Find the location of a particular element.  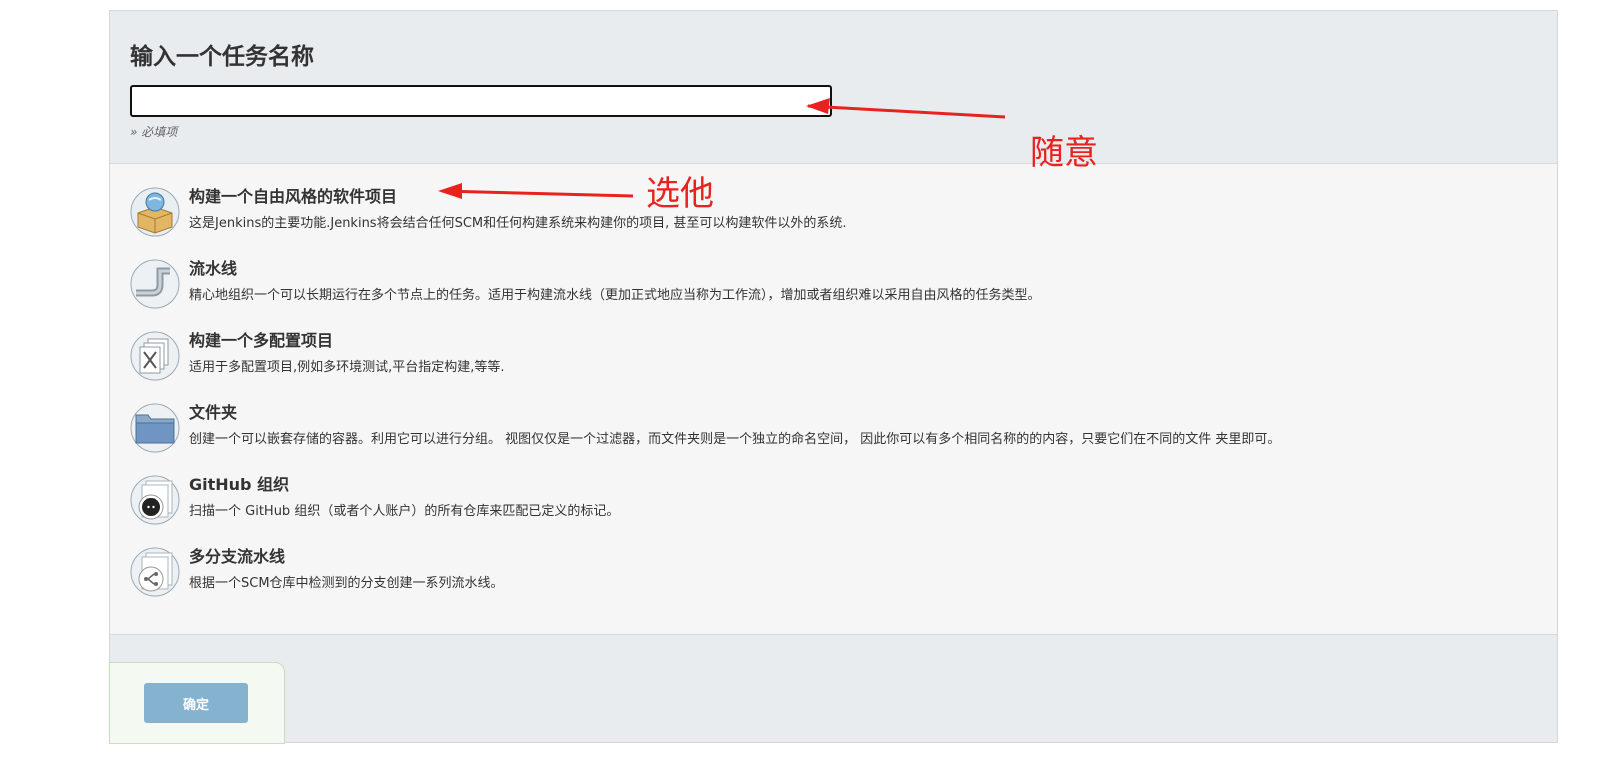

arrow-to-freestyle is located at coordinates (537, 193).